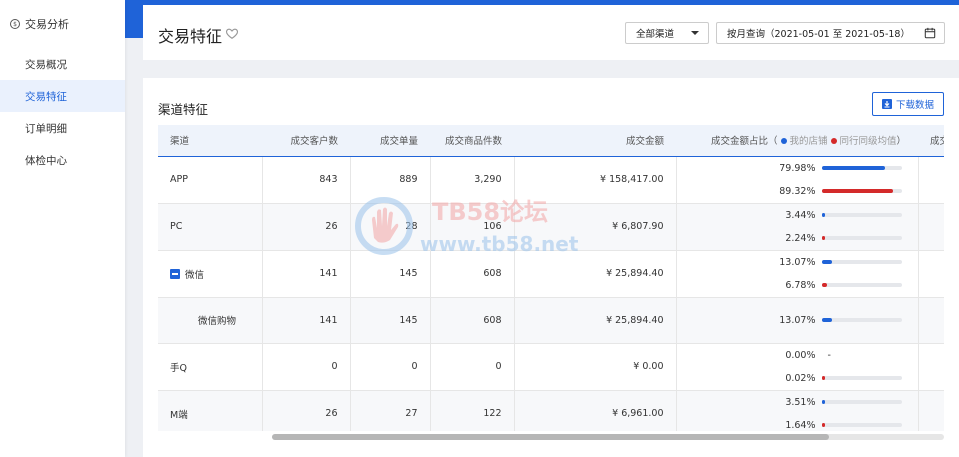 This screenshot has height=457, width=959. Describe the element at coordinates (47, 24) in the screenshot. I see `sidebar-header-label: 交易分析` at that location.